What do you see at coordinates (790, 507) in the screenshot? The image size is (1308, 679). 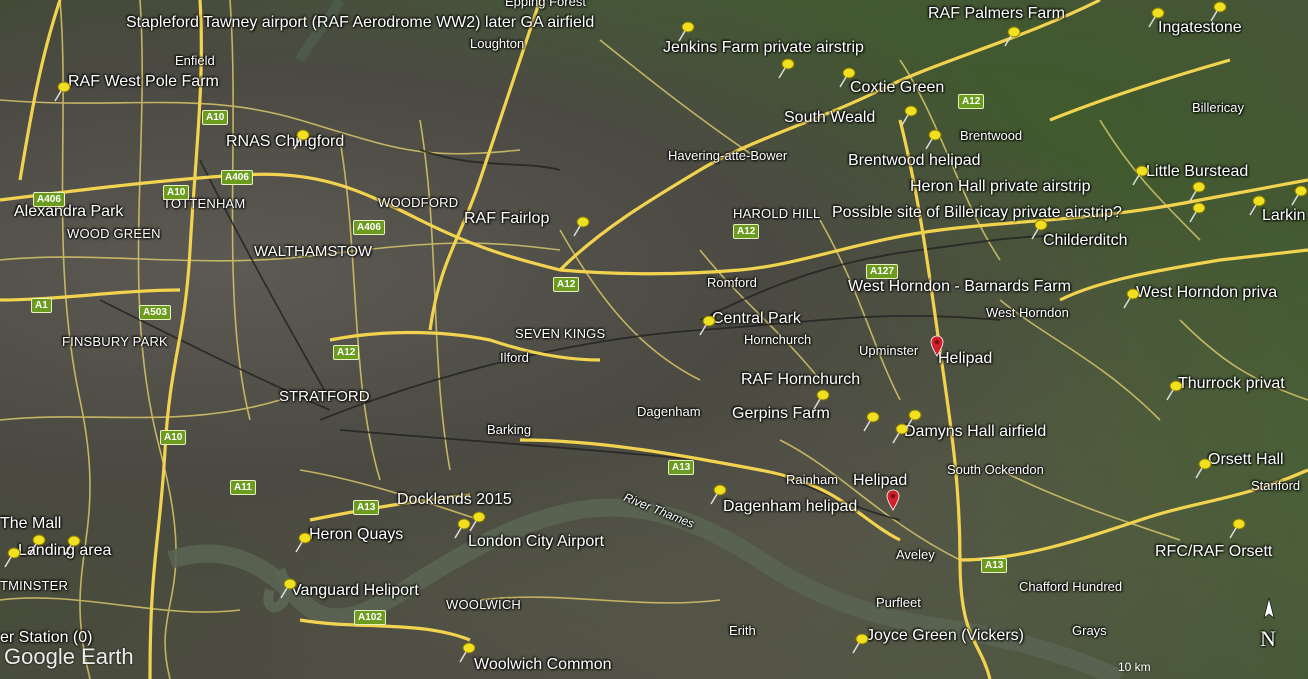 I see `poi-label: Dagenham helipad` at bounding box center [790, 507].